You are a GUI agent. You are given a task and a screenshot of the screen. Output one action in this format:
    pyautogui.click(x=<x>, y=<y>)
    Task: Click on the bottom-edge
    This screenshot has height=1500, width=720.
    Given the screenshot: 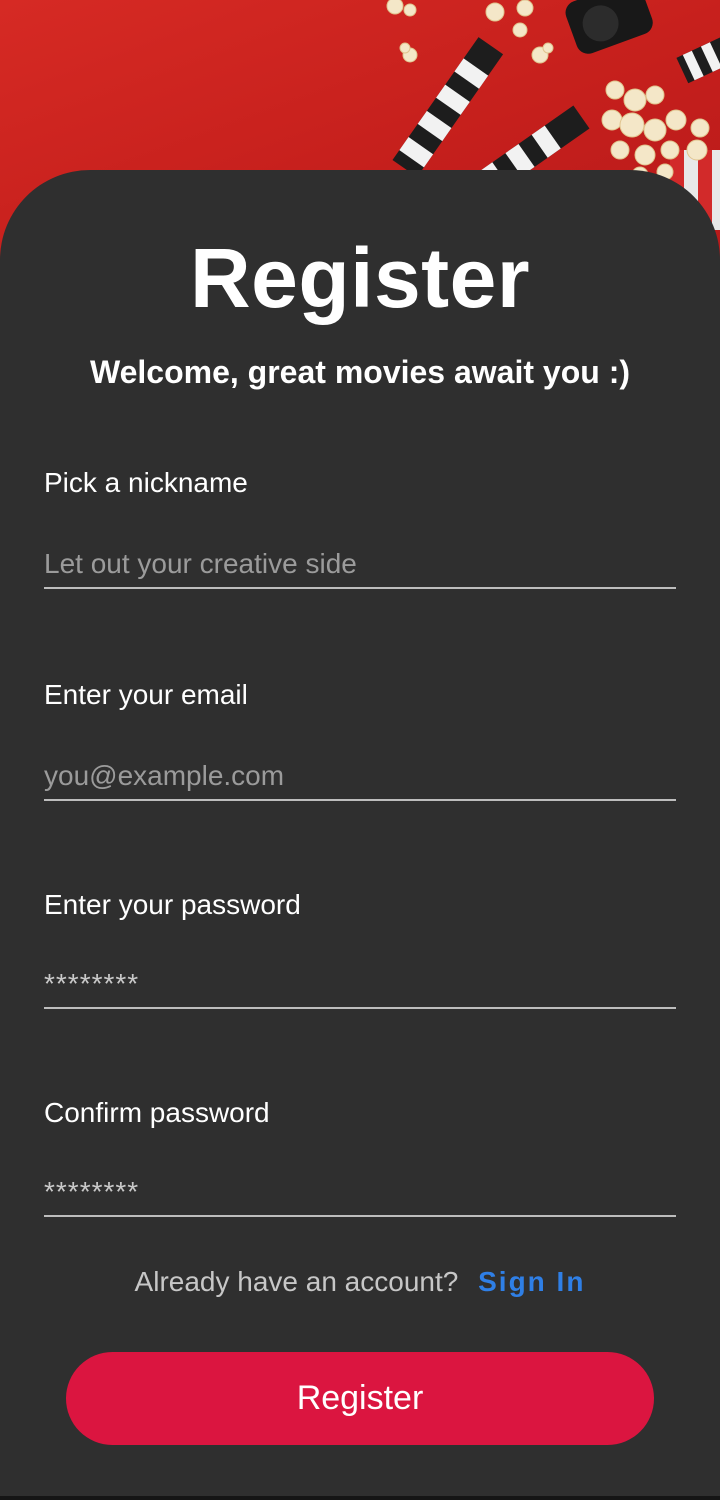 What is the action you would take?
    pyautogui.click(x=360, y=1498)
    